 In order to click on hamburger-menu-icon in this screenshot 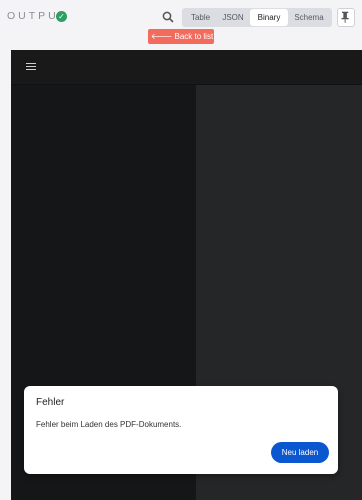, I will do `click(31, 67)`.